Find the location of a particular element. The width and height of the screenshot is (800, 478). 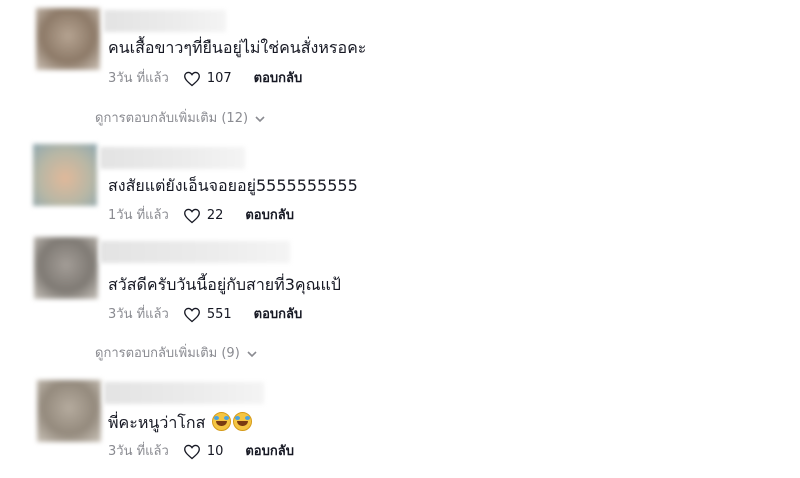

view-more-label: ดูการตอบกลับเพิ่มเติม (12) is located at coordinates (172, 118).